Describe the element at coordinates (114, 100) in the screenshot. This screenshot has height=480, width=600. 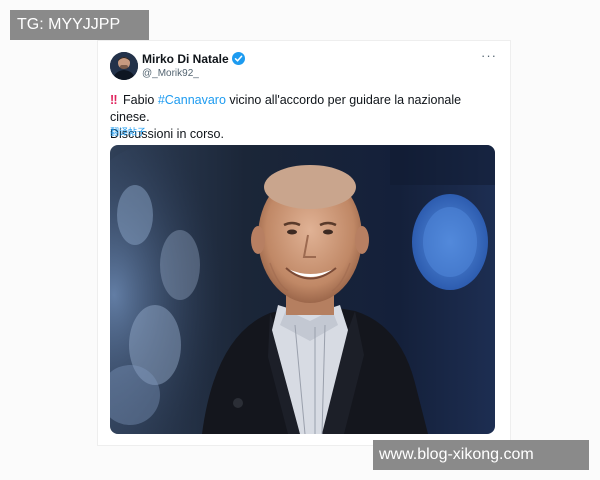
I see `double-exclamation-icon: ‼` at that location.